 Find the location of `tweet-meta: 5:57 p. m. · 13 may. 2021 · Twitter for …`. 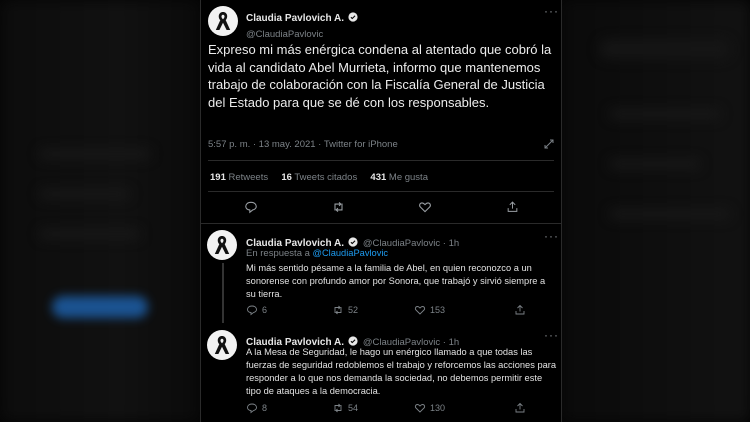

tweet-meta: 5:57 p. m. · 13 may. 2021 · Twitter for … is located at coordinates (303, 144).